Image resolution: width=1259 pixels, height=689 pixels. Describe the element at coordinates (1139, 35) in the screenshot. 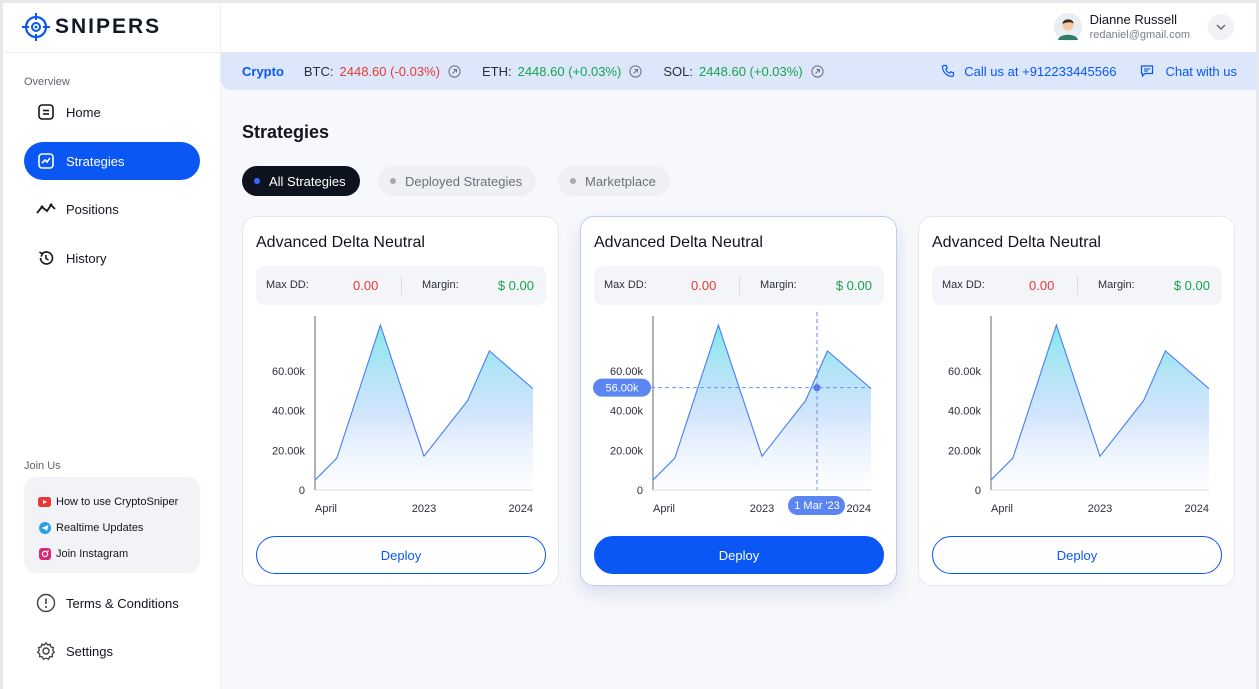

I see `user-email: redaniel@gmail.com` at that location.